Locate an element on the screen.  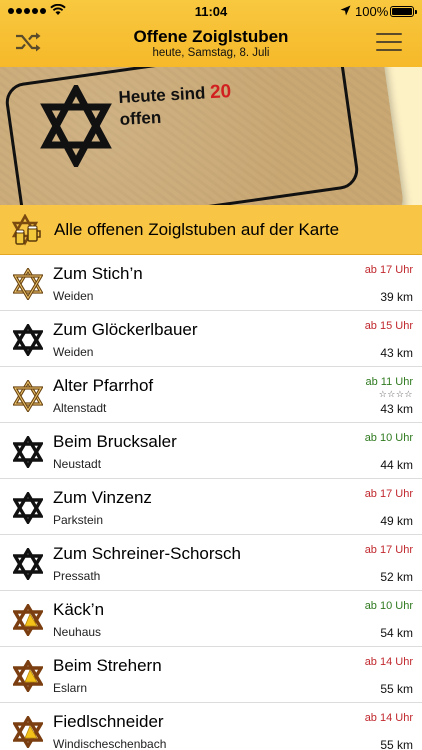
list-item-town: Eslarn is located at coordinates (70, 688).